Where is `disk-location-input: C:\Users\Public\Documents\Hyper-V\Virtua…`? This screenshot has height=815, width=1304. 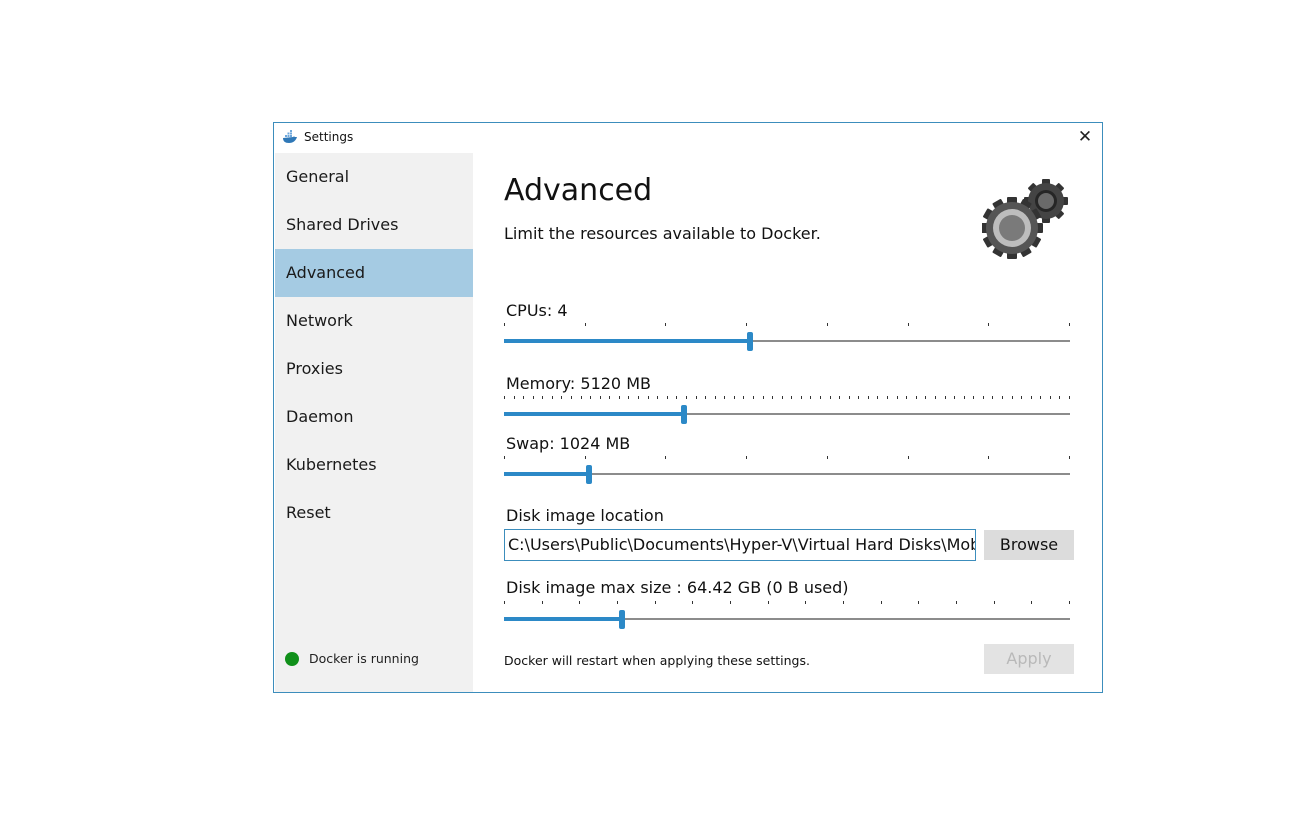
disk-location-input: C:\Users\Public\Documents\Hyper-V\Virtua… is located at coordinates (740, 545).